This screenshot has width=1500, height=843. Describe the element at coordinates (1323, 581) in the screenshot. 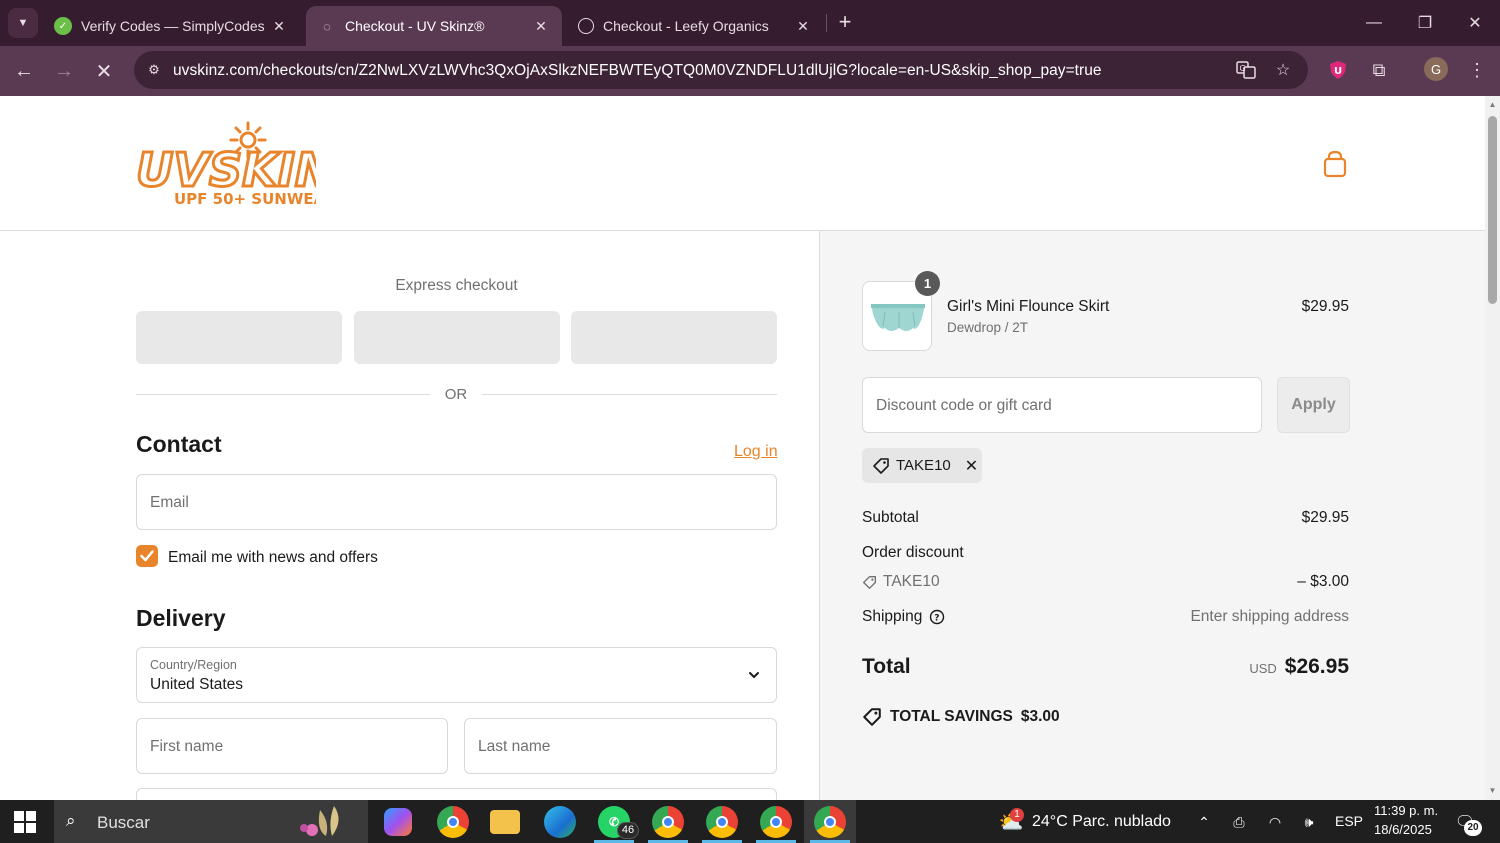

I see `discount-value: – $3.00` at that location.